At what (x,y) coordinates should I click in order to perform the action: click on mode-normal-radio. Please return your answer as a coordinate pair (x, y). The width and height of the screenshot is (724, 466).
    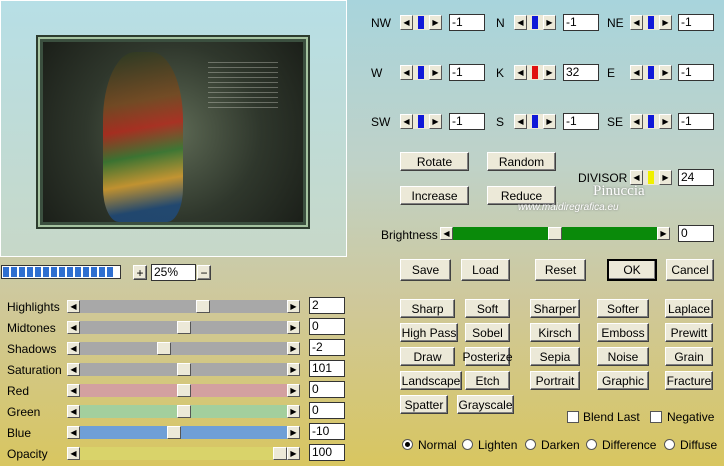
    Looking at the image, I should click on (407, 444).